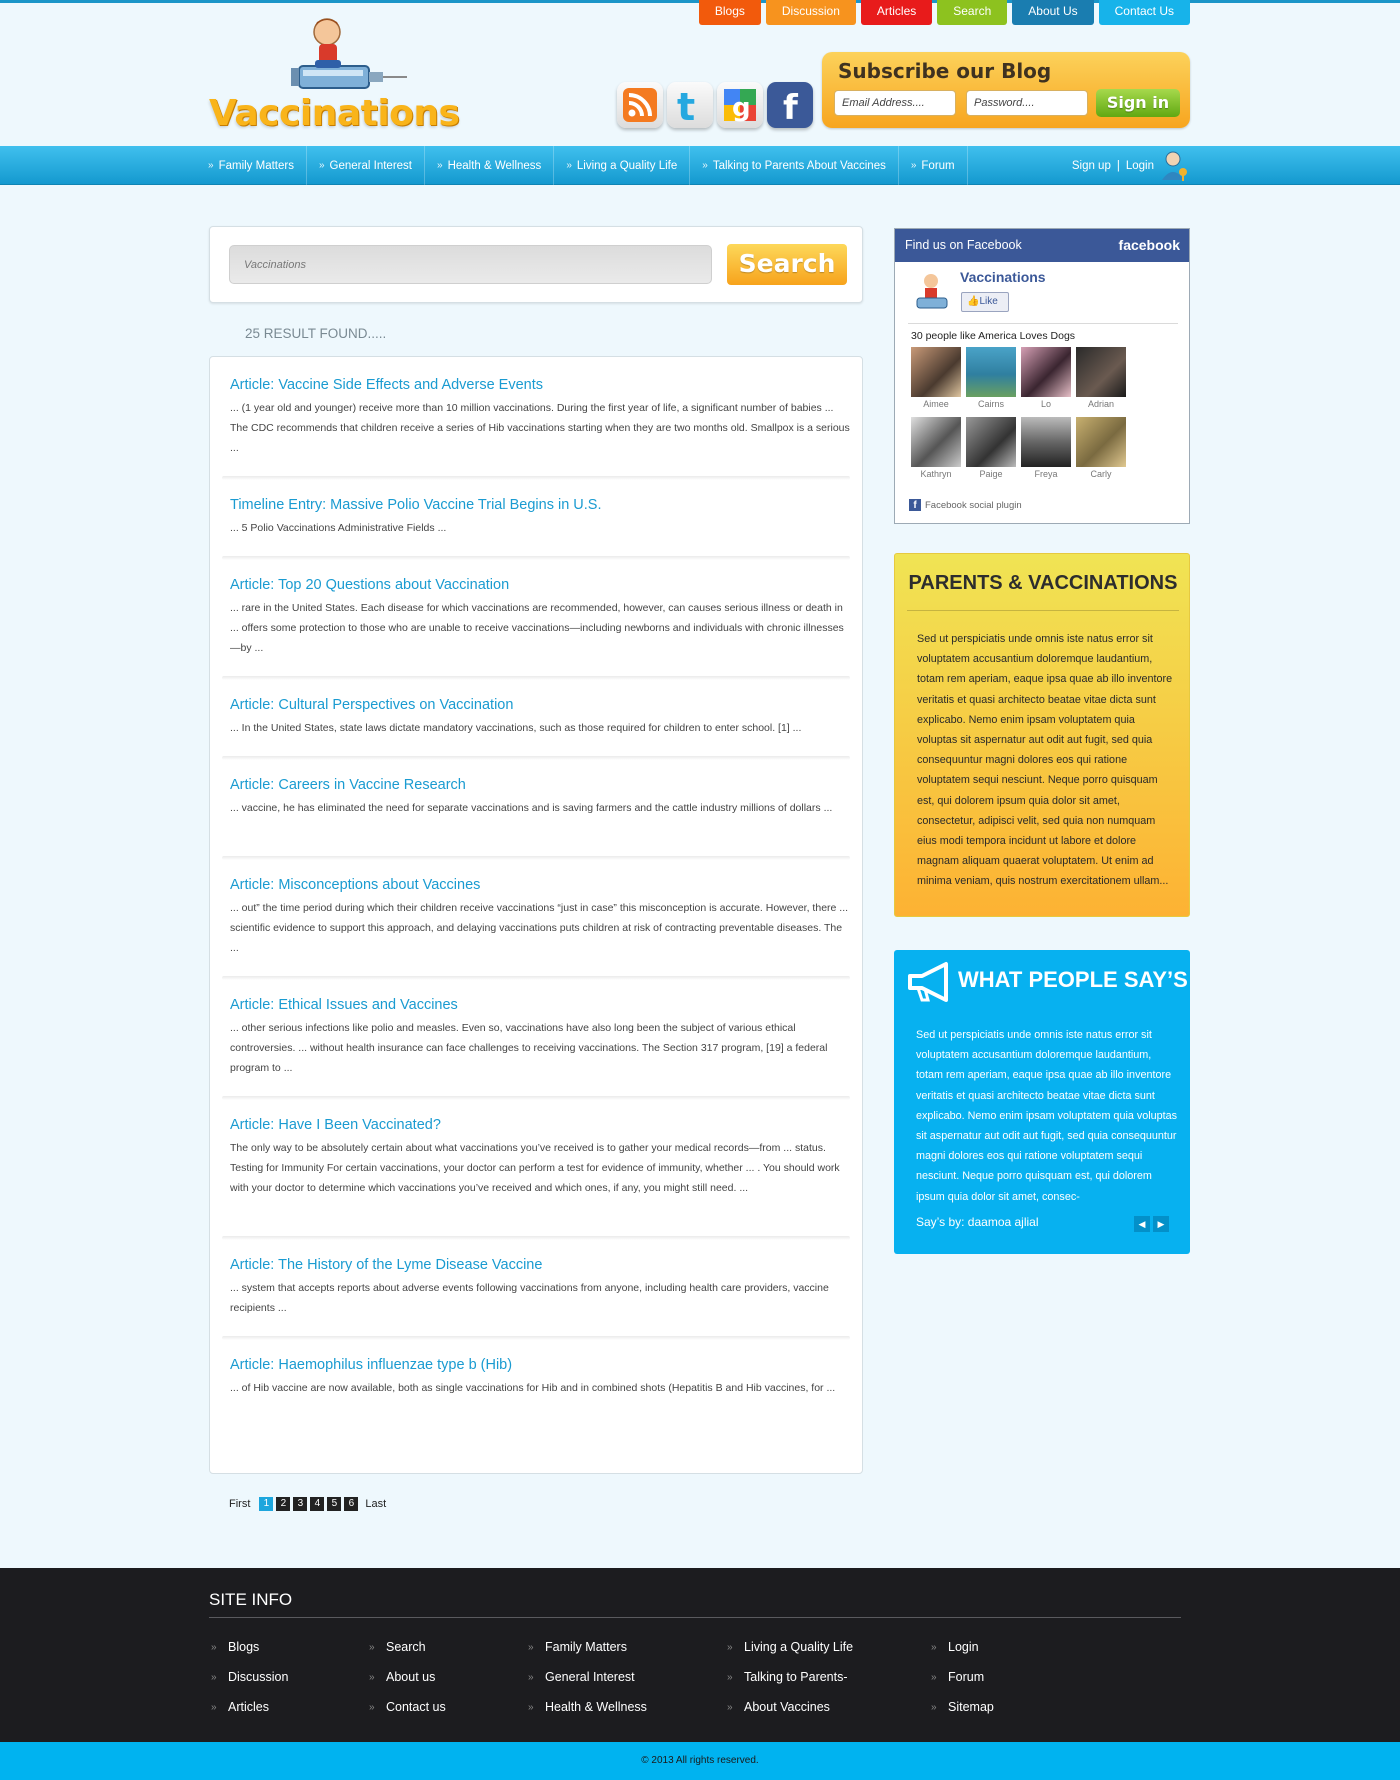 The width and height of the screenshot is (1400, 1780). I want to click on footer-link: » Discussion, so click(249, 1677).